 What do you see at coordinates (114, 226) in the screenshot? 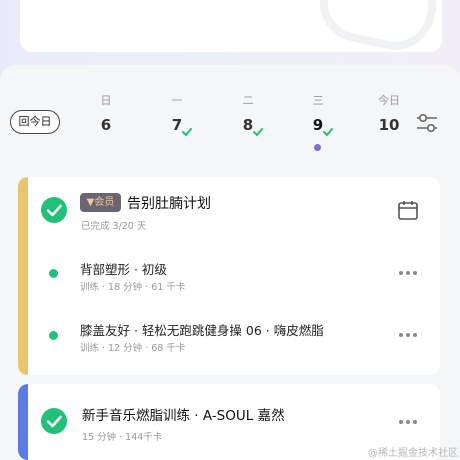
I see `plan-progress: 已完成 3/20 天` at bounding box center [114, 226].